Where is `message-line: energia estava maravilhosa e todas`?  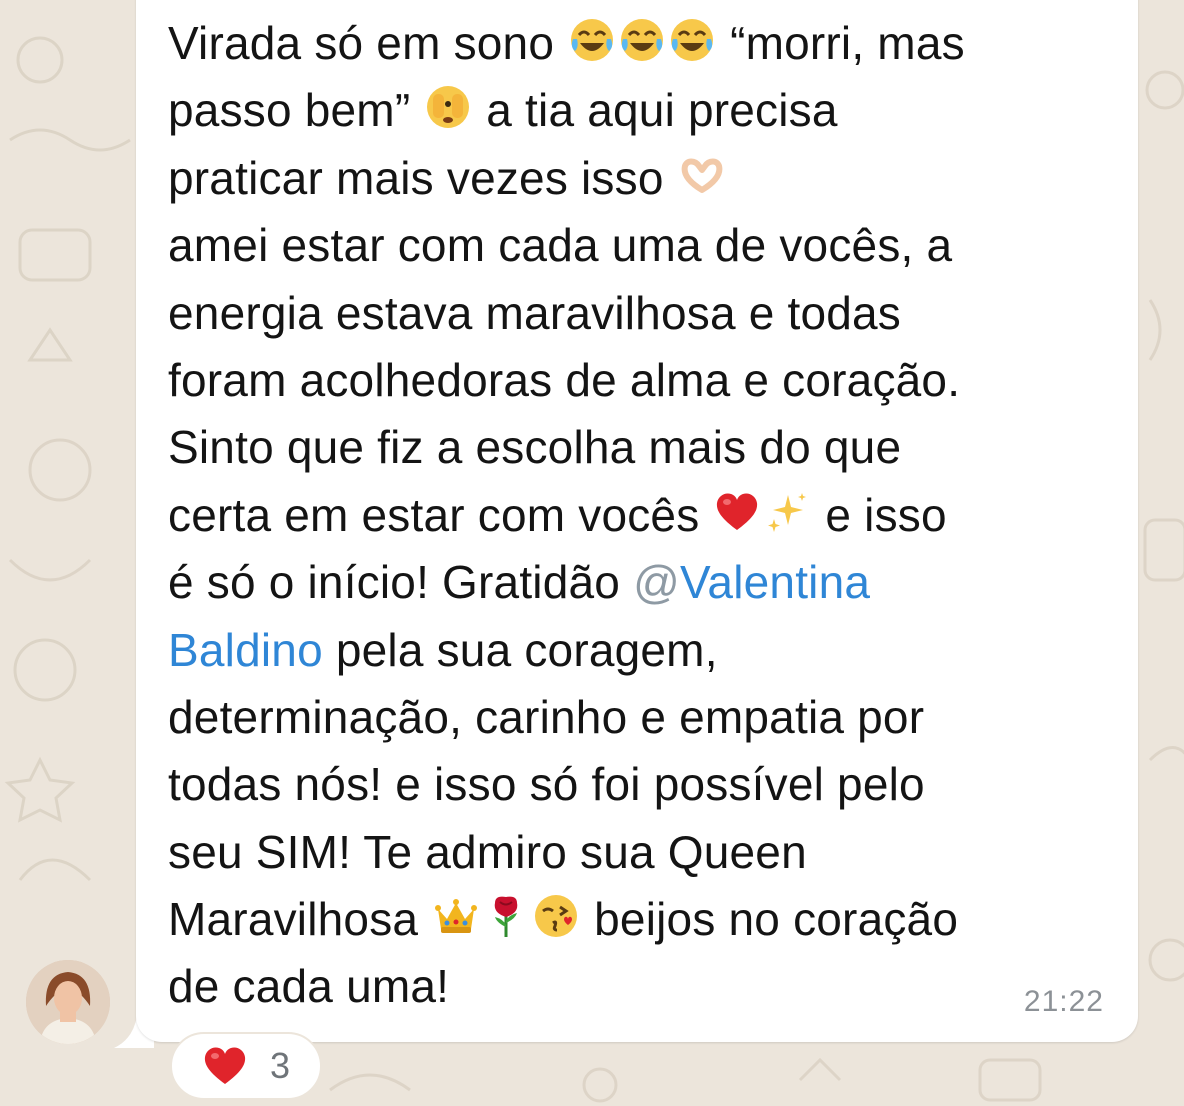 message-line: energia estava maravilhosa e todas is located at coordinates (535, 312).